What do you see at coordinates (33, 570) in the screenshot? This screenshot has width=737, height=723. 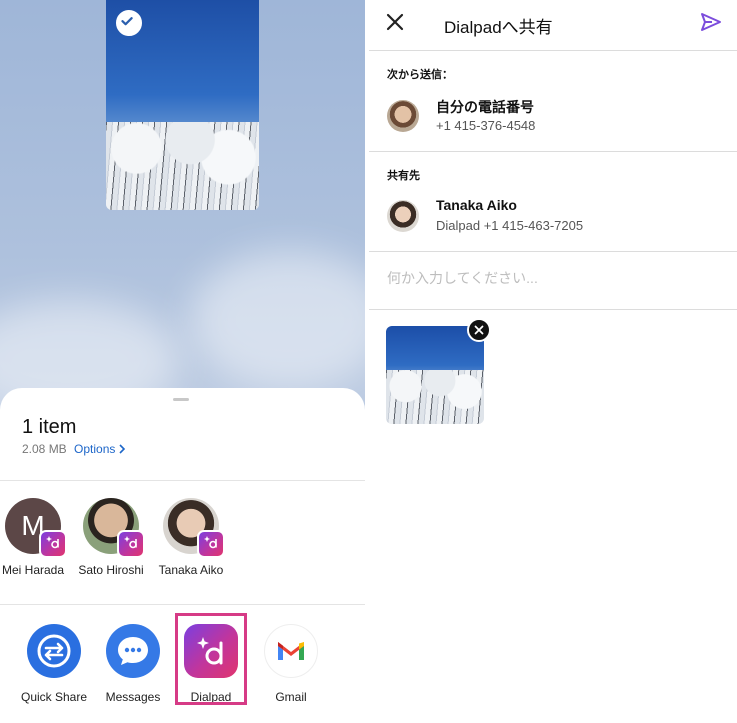 I see `contact-name: Mei Harada` at bounding box center [33, 570].